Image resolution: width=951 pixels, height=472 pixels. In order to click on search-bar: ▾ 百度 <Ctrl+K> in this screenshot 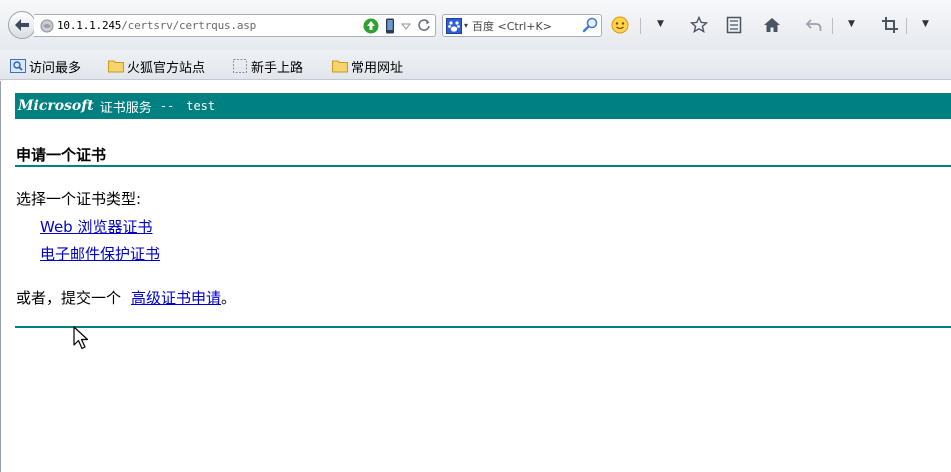, I will do `click(522, 25)`.